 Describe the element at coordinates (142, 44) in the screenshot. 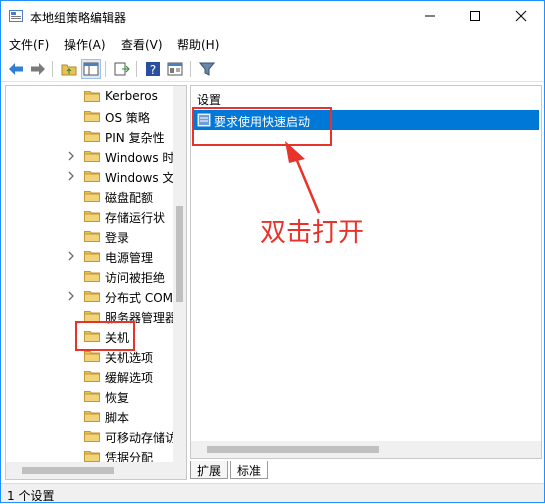

I see `menu-view: 查看(V)` at that location.